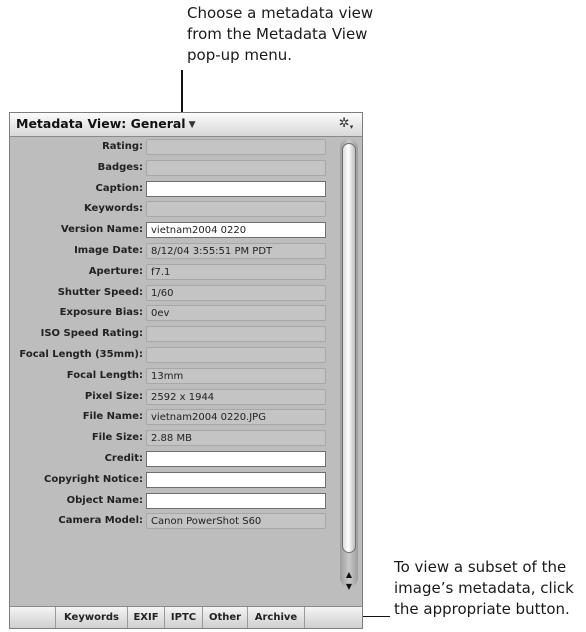  I want to click on metadata-row: Credit:, so click(173, 459).